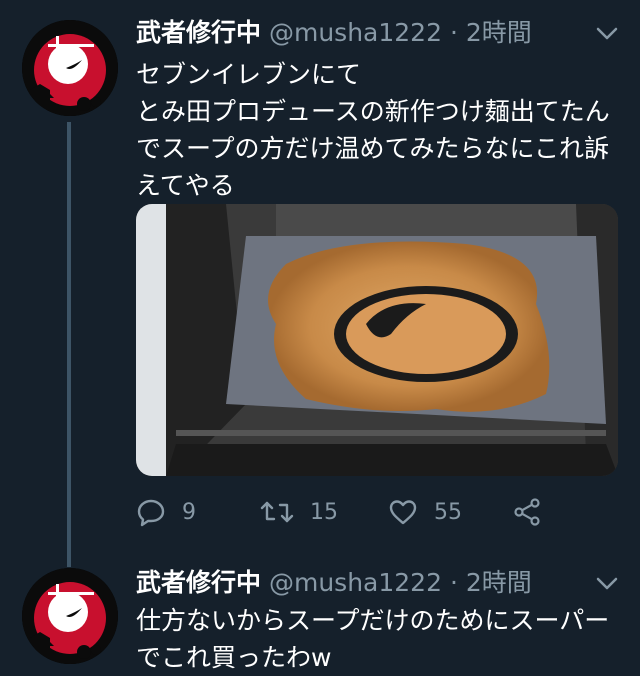 The height and width of the screenshot is (676, 640). I want to click on like-count: 55, so click(448, 512).